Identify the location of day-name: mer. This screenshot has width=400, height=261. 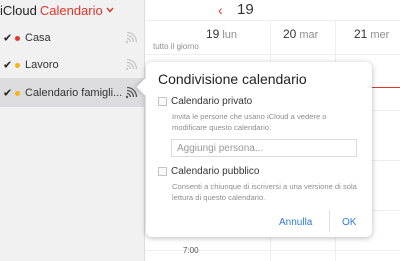
(380, 35).